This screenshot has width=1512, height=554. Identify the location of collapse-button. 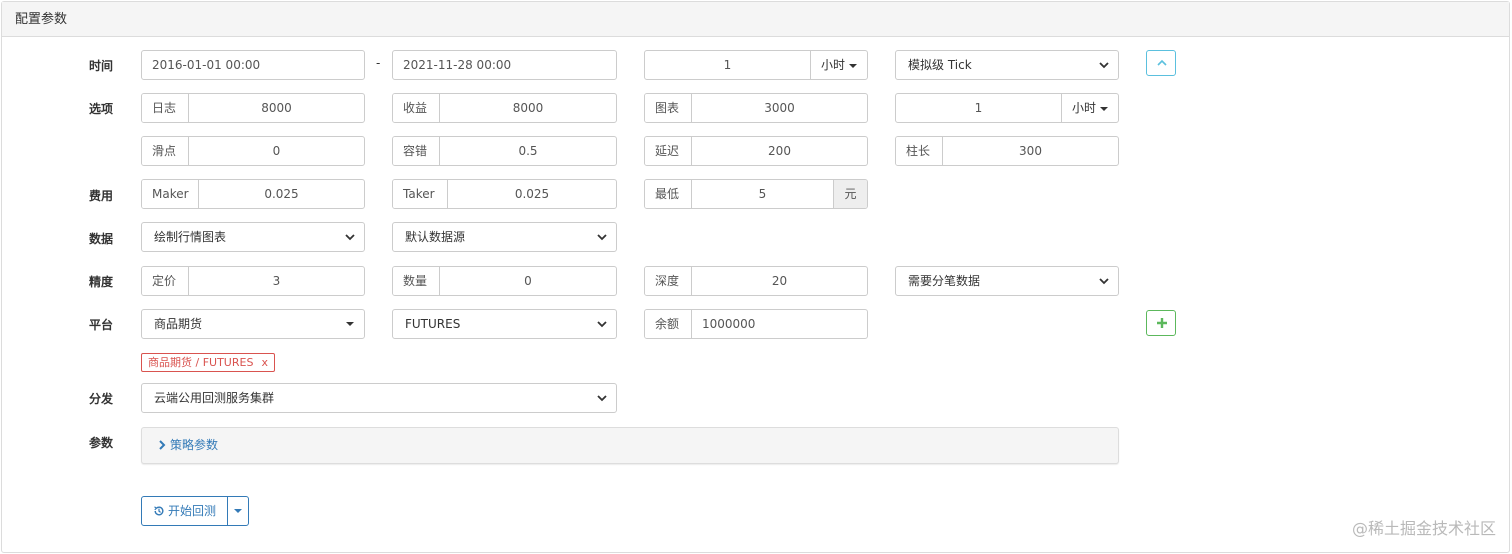
(1161, 63).